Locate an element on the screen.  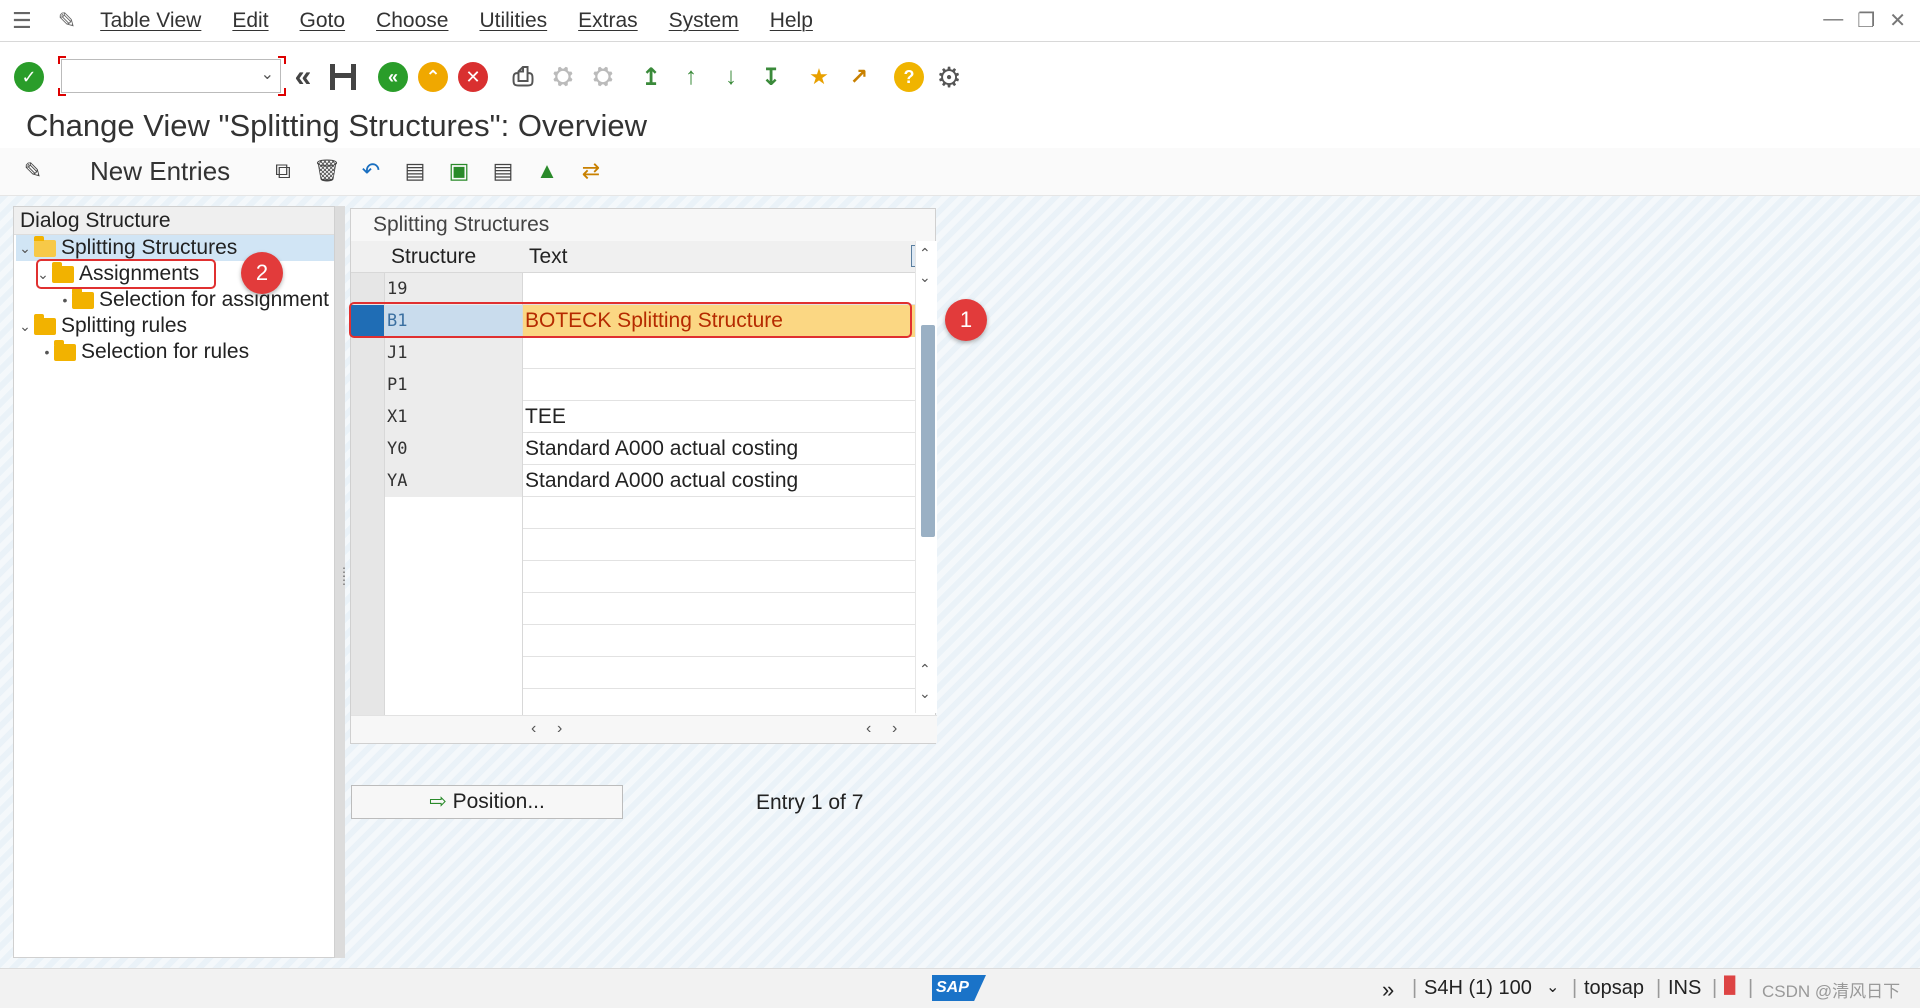
settings-gear-icon: ⚙ is located at coordinates (949, 77).